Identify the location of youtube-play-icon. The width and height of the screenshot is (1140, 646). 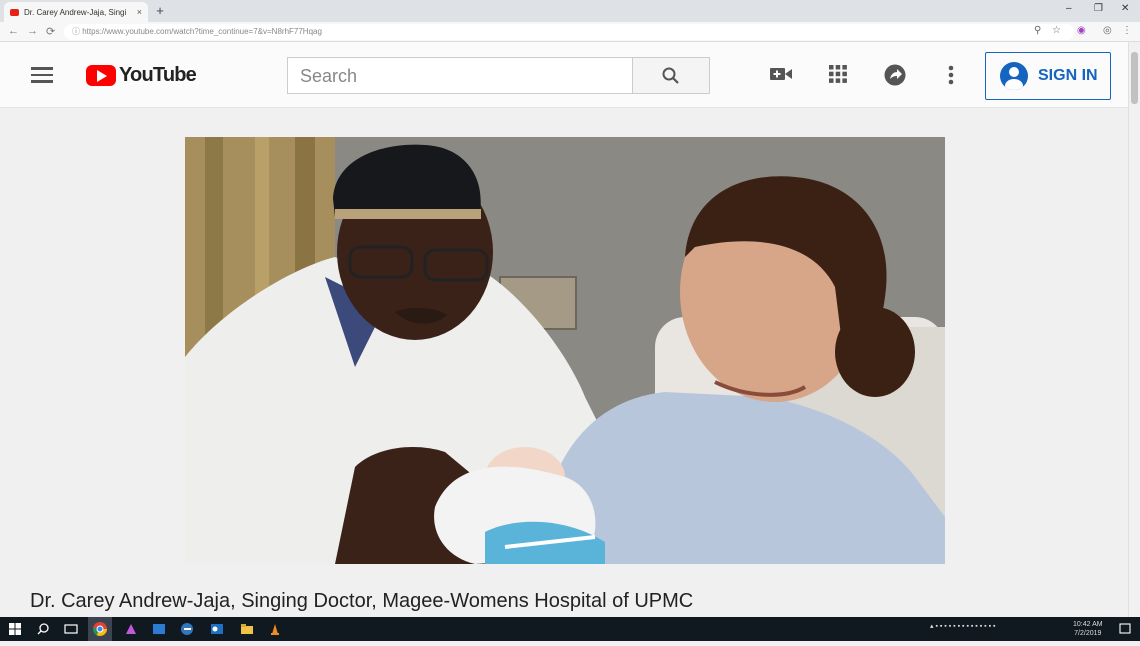
(101, 75).